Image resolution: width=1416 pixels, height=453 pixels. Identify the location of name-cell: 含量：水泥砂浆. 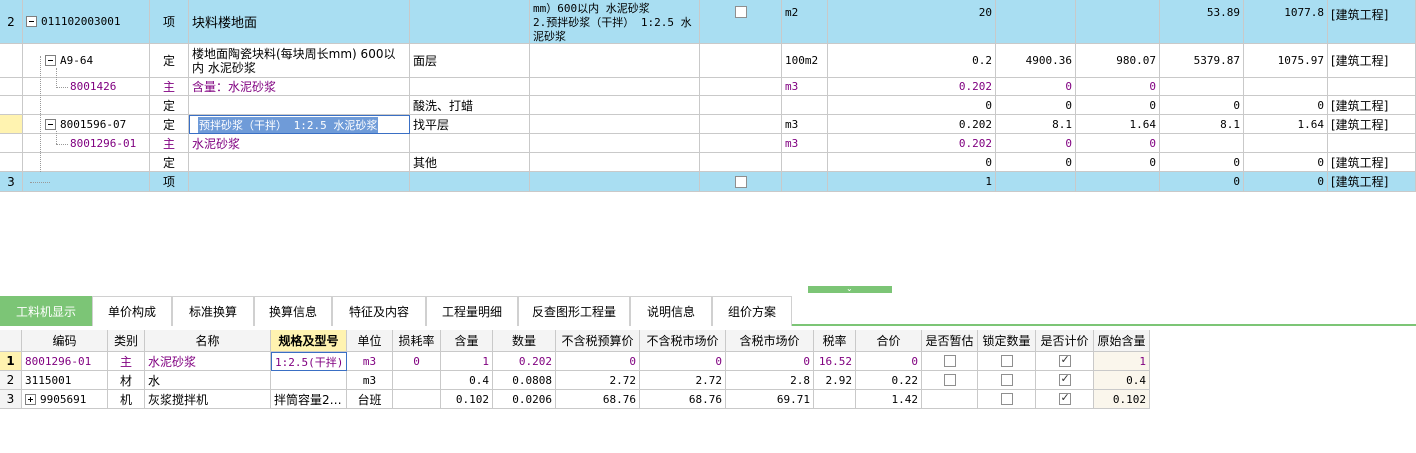
(299, 87).